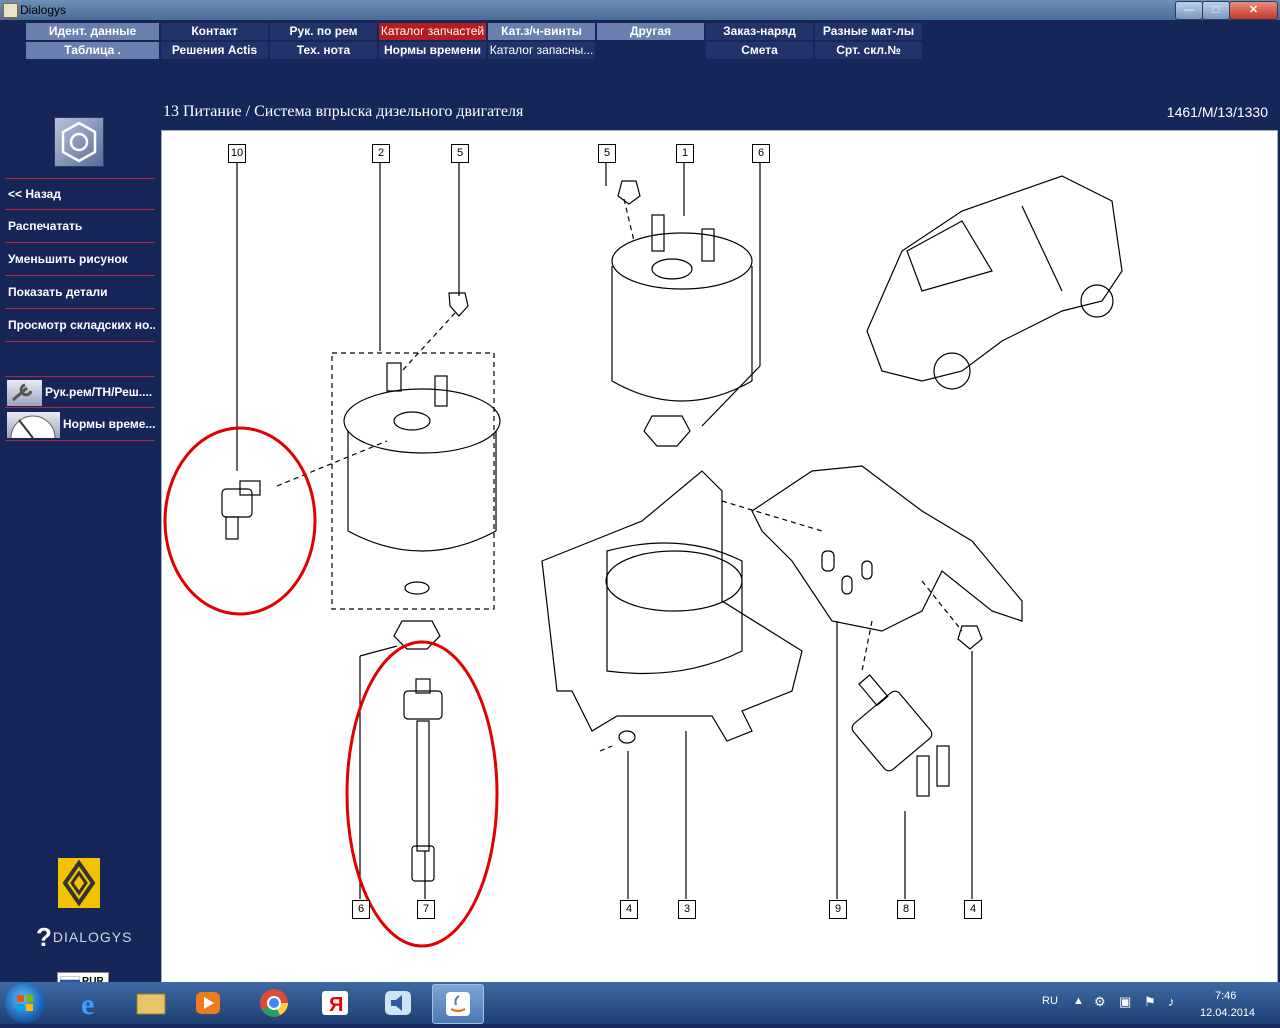 This screenshot has height=1028, width=1280. Describe the element at coordinates (1189, 10) in the screenshot. I see `minimize-button: —` at that location.